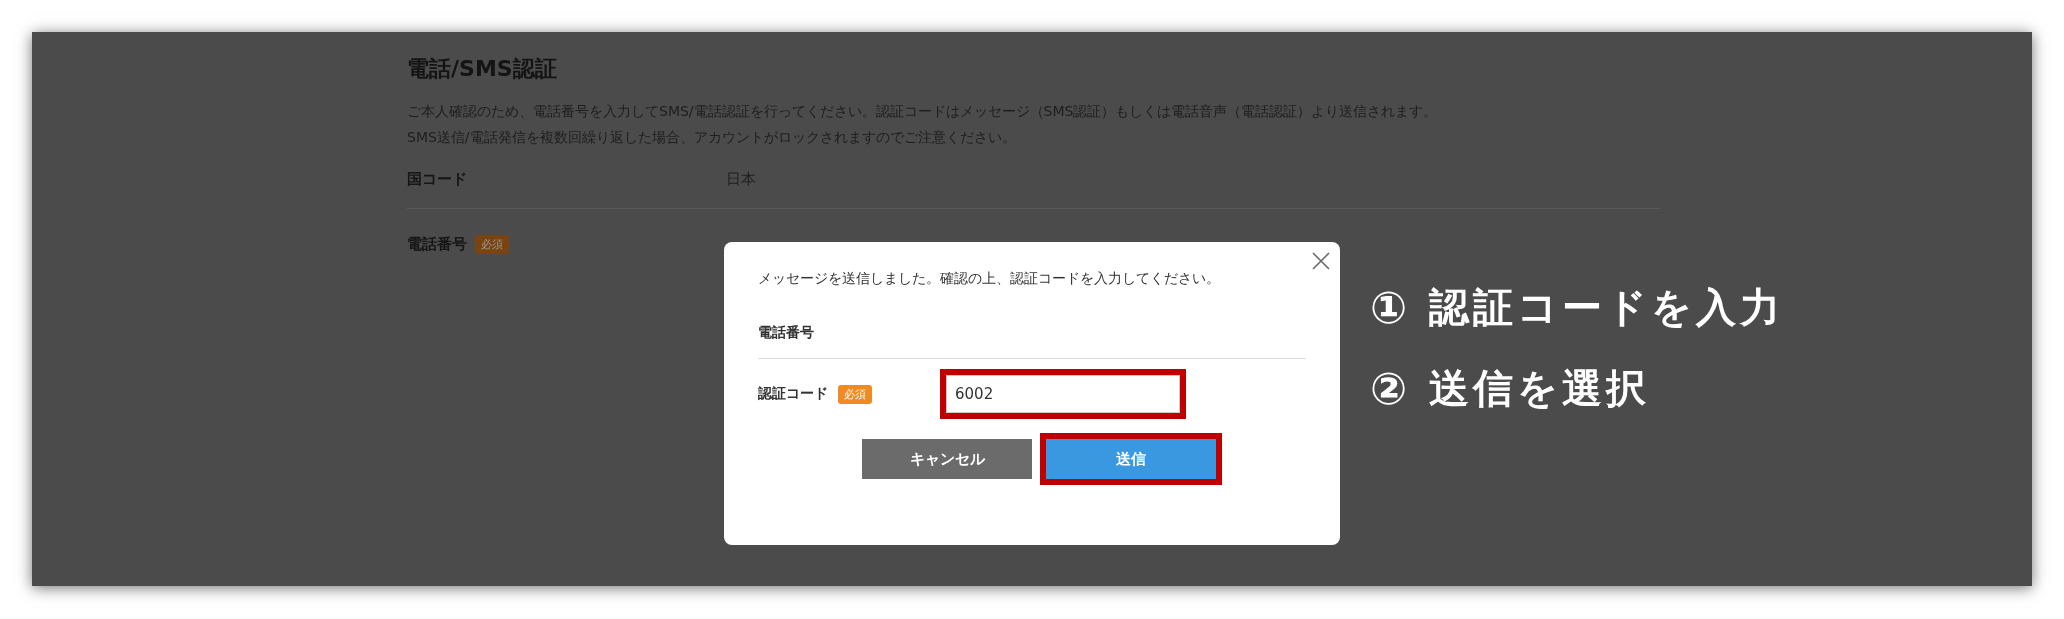  I want to click on step-number: ①, so click(1389, 307).